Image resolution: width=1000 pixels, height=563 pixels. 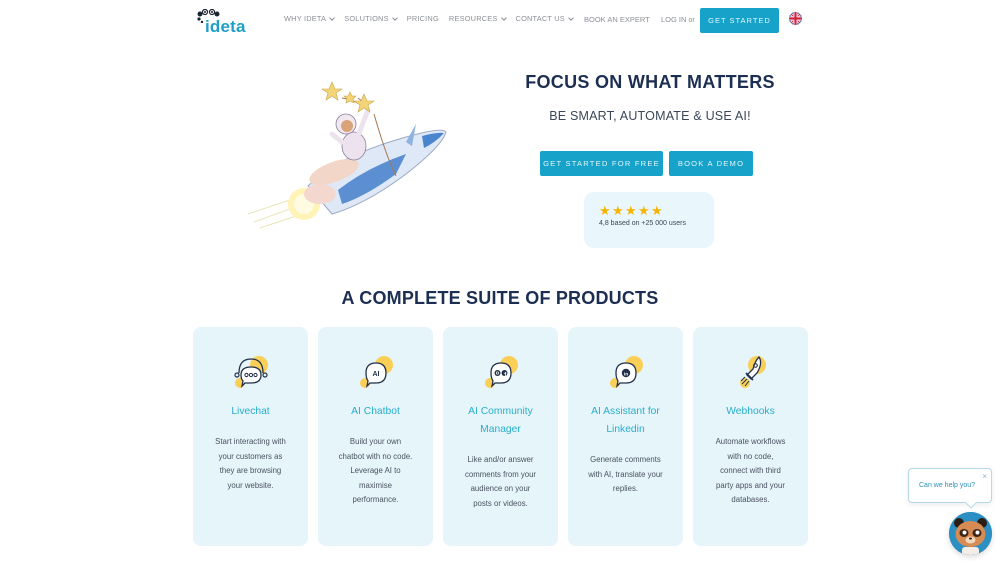 I want to click on title-line: Webhooks, so click(x=750, y=411).